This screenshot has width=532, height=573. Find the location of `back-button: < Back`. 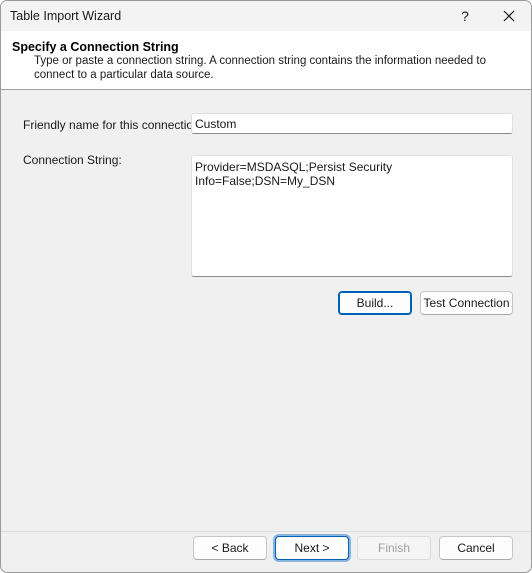

back-button: < Back is located at coordinates (230, 548).